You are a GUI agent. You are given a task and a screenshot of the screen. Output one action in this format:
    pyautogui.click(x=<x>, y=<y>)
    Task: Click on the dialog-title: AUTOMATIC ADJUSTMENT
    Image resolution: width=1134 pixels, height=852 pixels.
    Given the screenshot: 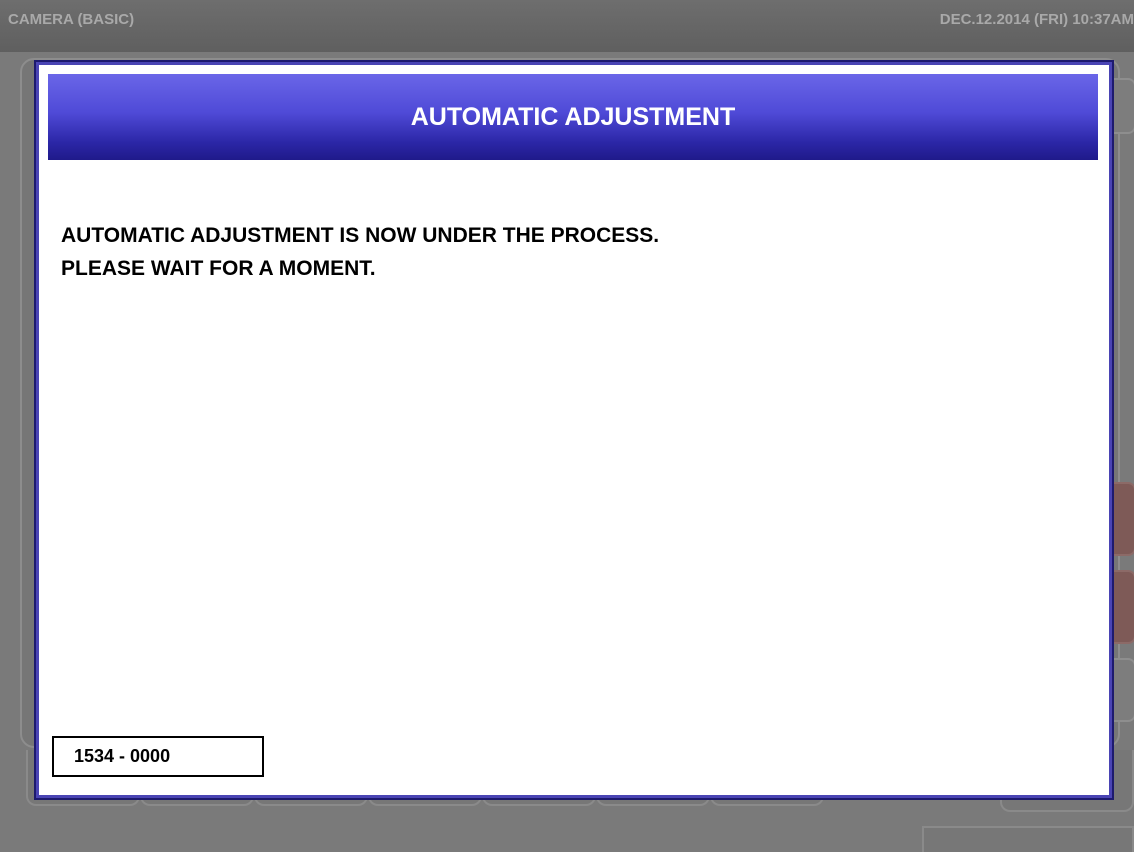 What is the action you would take?
    pyautogui.click(x=573, y=116)
    